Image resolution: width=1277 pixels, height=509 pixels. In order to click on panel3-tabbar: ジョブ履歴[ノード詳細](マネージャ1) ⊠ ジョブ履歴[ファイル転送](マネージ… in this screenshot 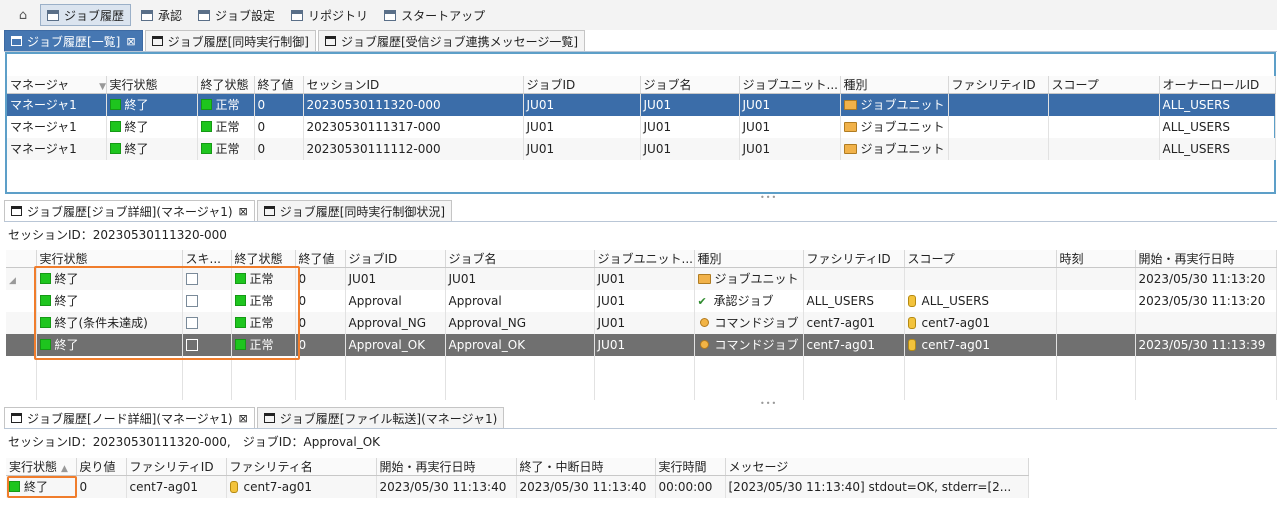, I will do `click(640, 418)`.